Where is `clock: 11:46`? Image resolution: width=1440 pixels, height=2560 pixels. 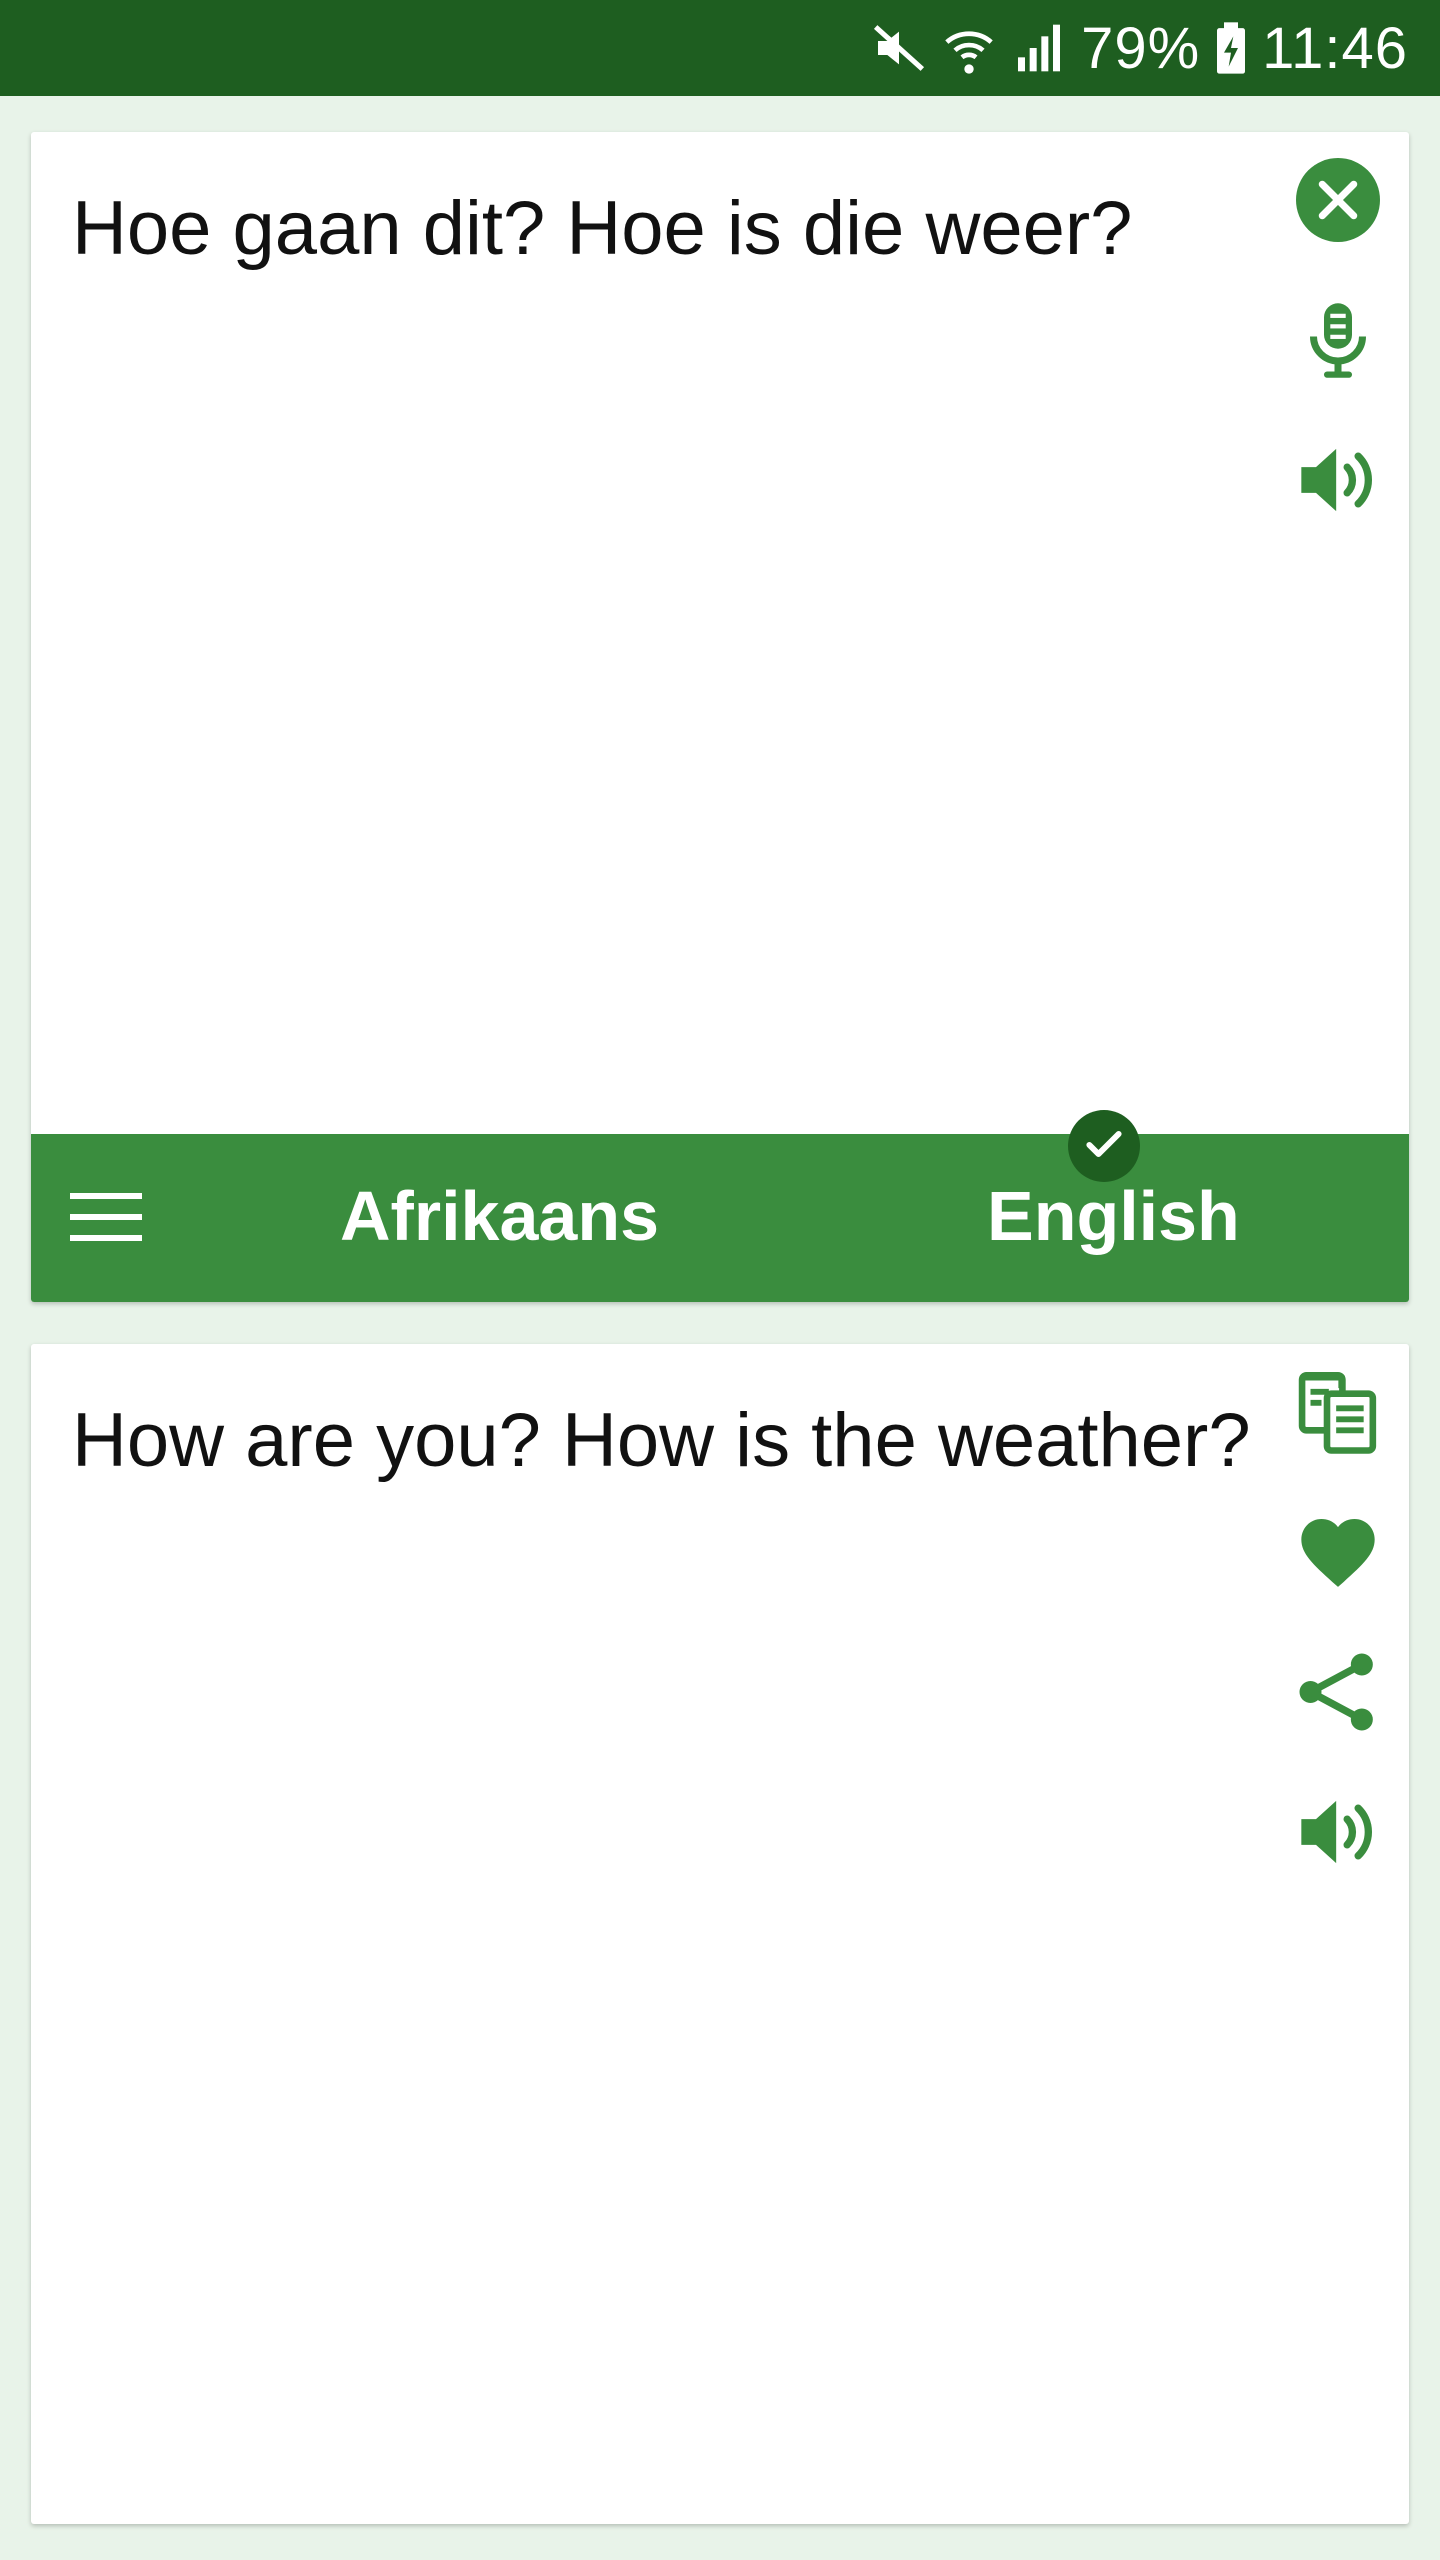
clock: 11:46 is located at coordinates (1335, 48).